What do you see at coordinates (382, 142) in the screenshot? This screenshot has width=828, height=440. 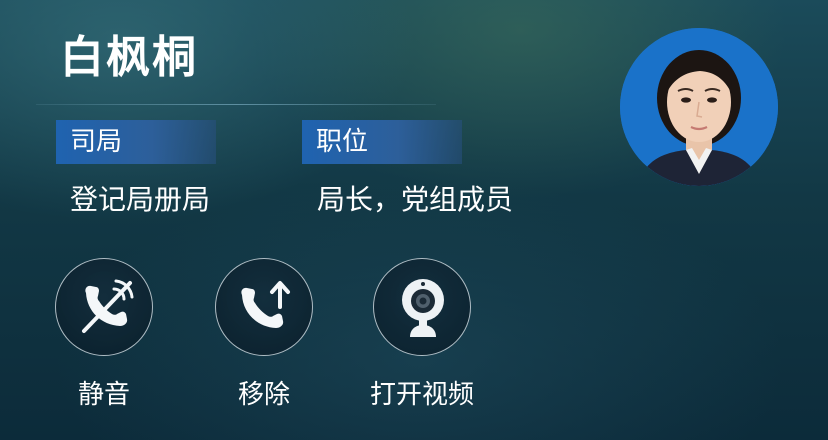 I see `position-label: 职位` at bounding box center [382, 142].